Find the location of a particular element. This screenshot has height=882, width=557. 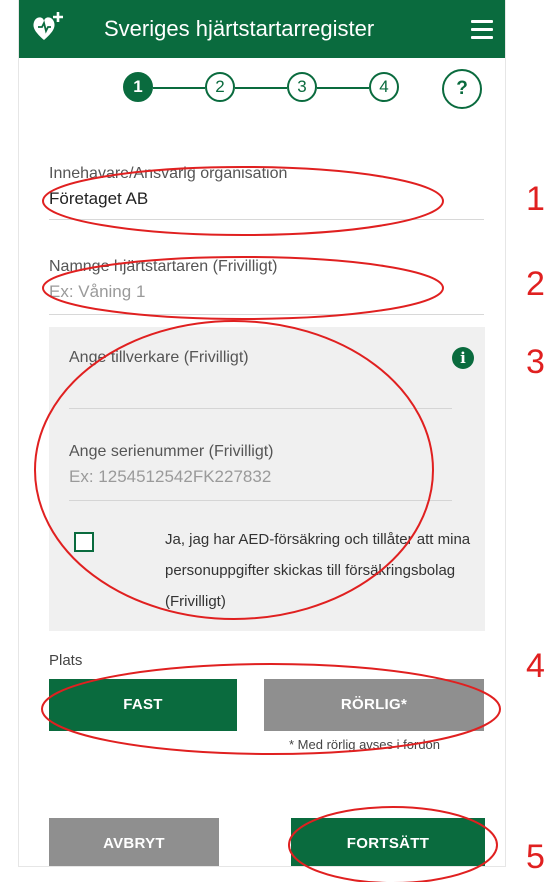

annotation-number-2: 2 is located at coordinates (535, 284).